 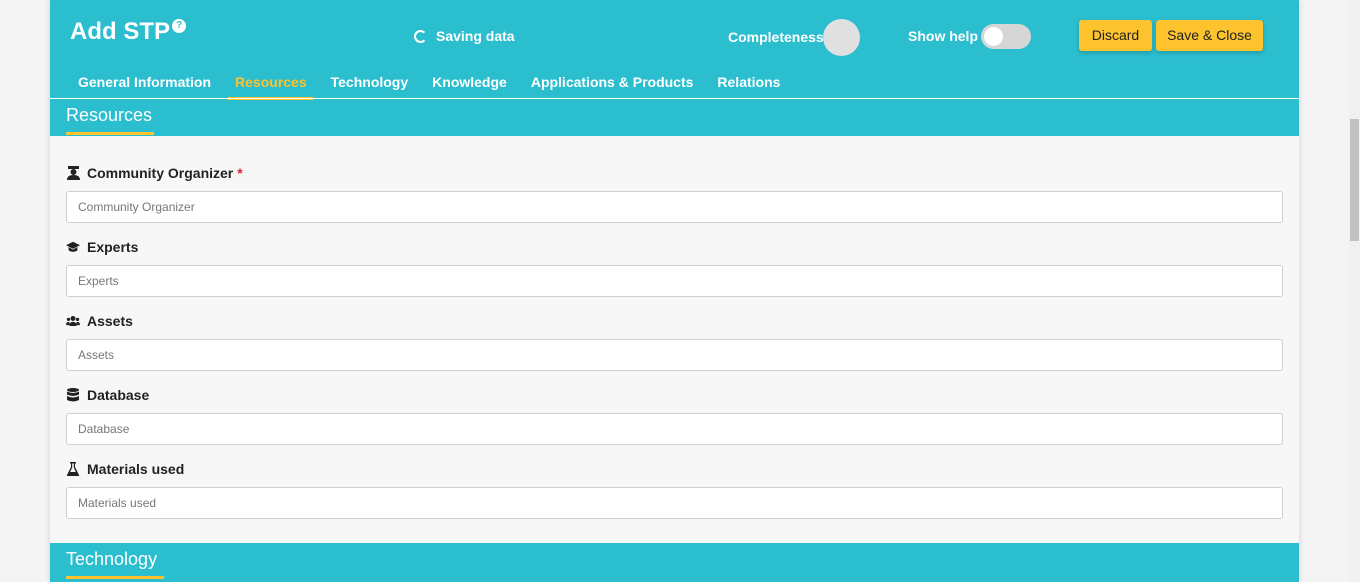 What do you see at coordinates (674, 503) in the screenshot?
I see `materials-used-input` at bounding box center [674, 503].